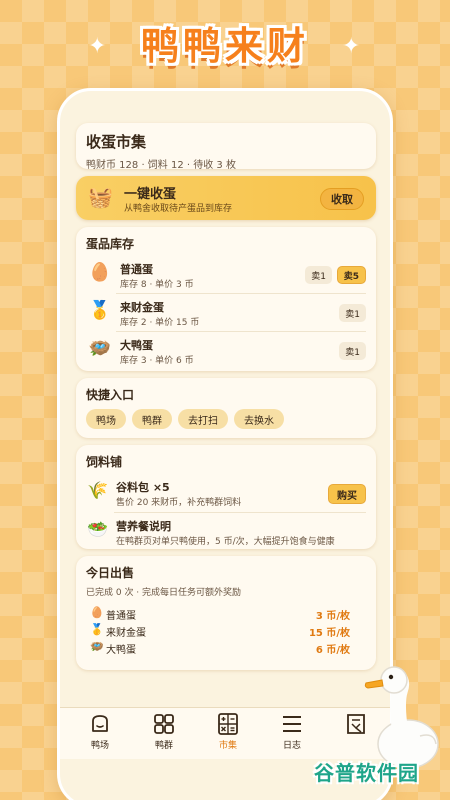 The height and width of the screenshot is (800, 450). What do you see at coordinates (110, 573) in the screenshot?
I see `today-sales-title: 今日出售` at bounding box center [110, 573].